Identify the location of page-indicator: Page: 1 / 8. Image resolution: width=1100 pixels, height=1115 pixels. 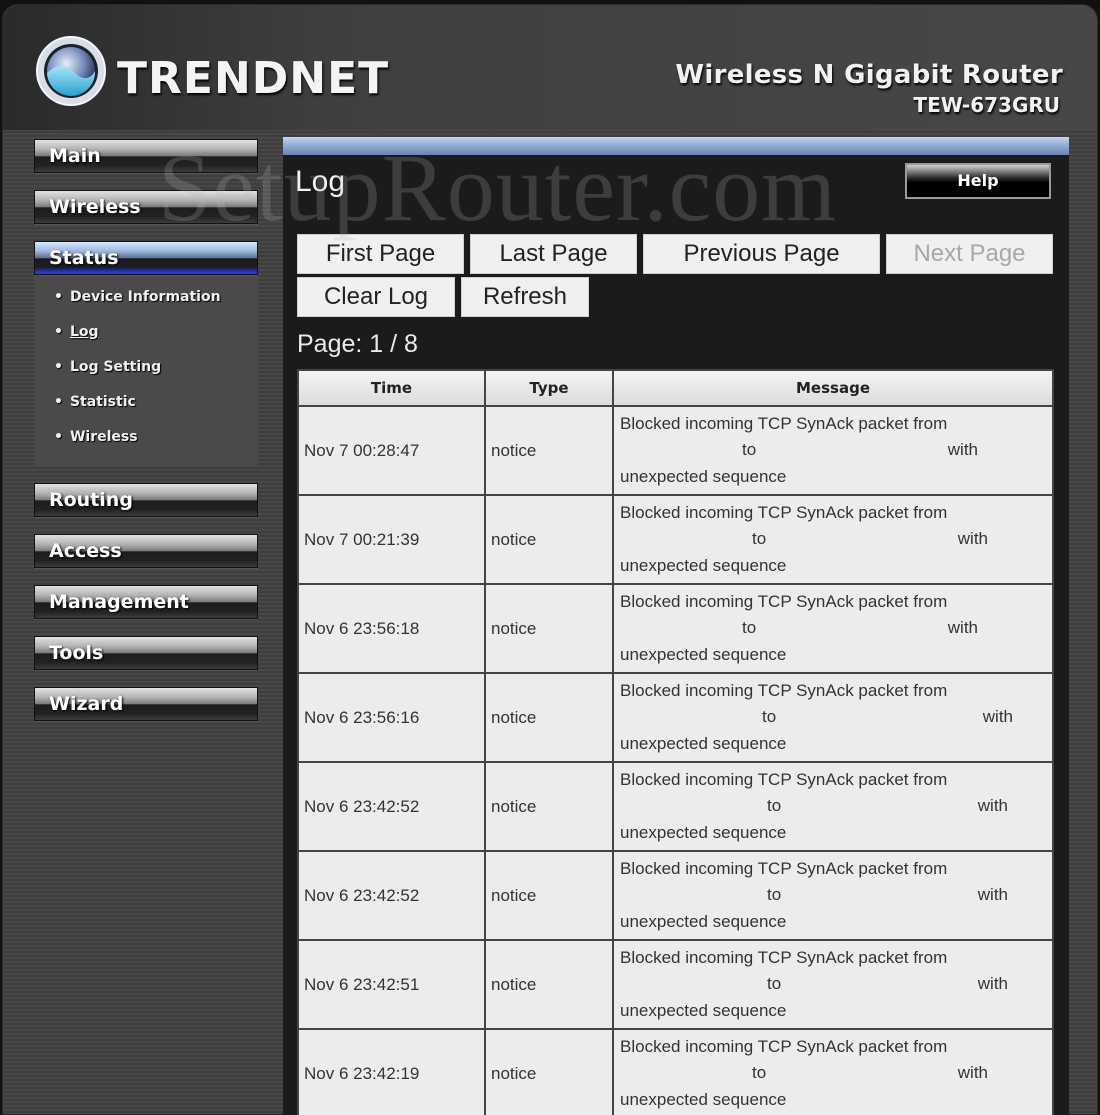
(357, 344).